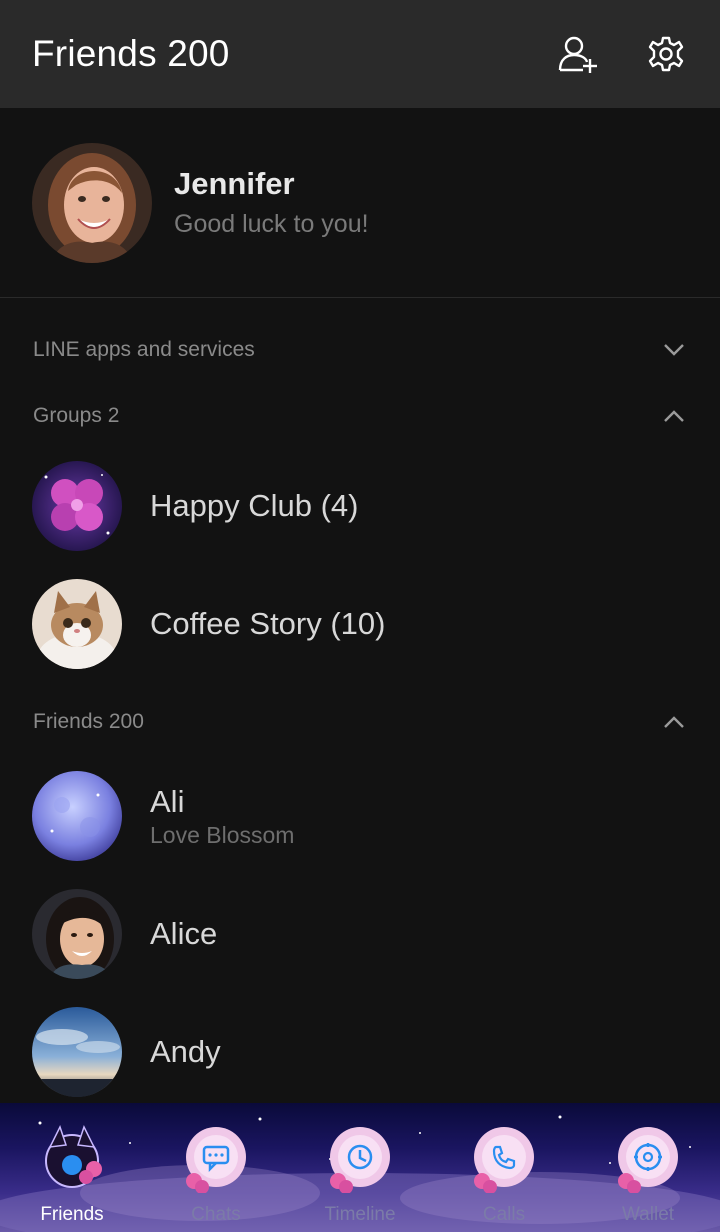 This screenshot has height=1232, width=720. What do you see at coordinates (222, 816) in the screenshot?
I see `row-text: Ali Love Blossom` at bounding box center [222, 816].